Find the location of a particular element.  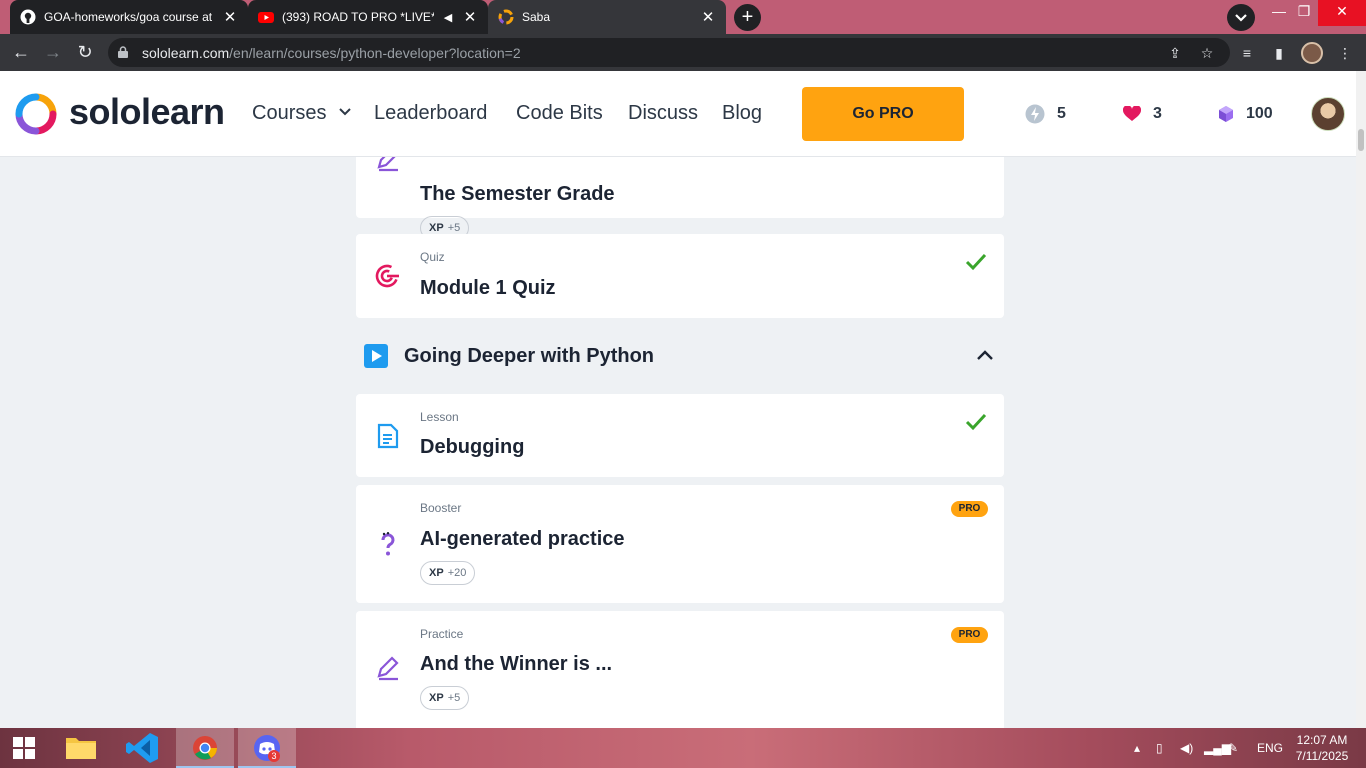

vscode-icon is located at coordinates (142, 748).